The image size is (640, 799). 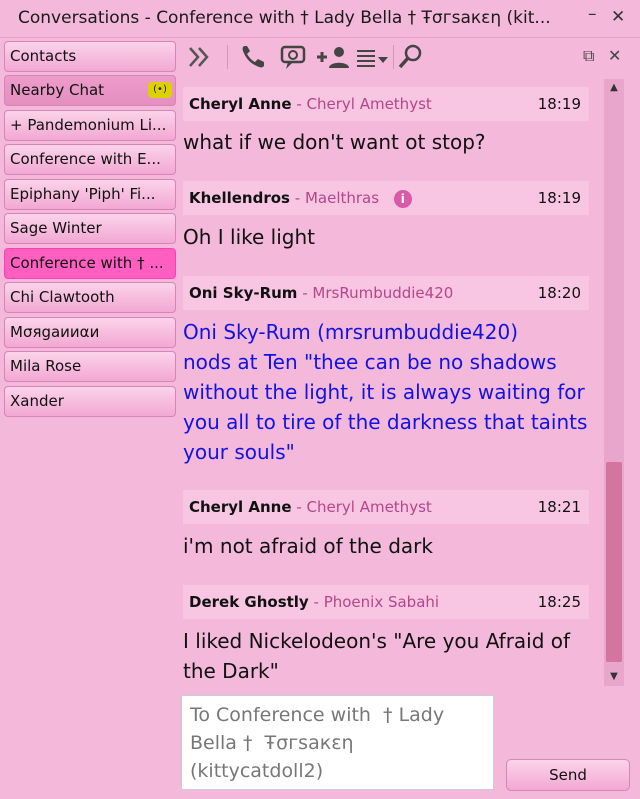 What do you see at coordinates (381, 602) in the screenshot?
I see `display-name: Phoenix Sabahi` at bounding box center [381, 602].